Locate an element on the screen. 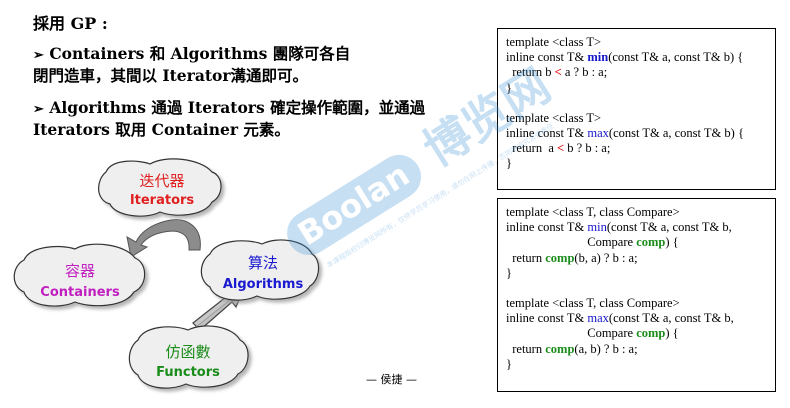 The width and height of the screenshot is (790, 408). iterators-en-label: Iterators is located at coordinates (162, 200).